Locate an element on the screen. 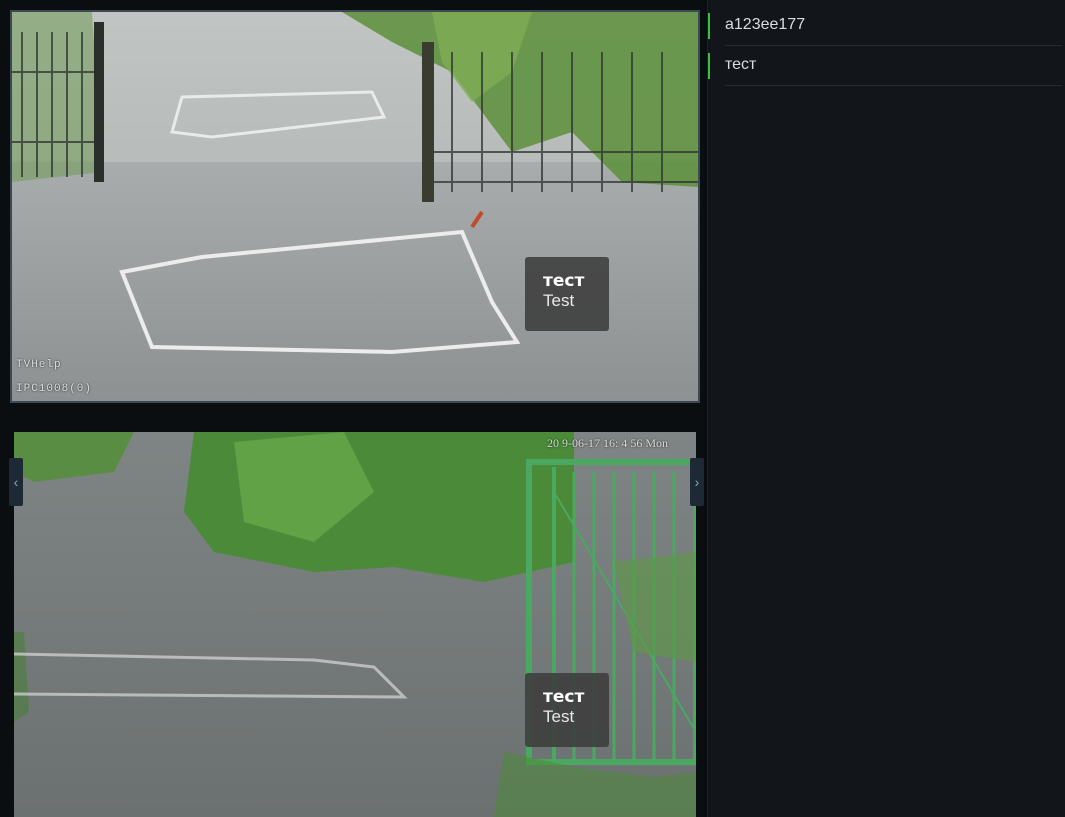 Image resolution: width=1065 pixels, height=817 pixels. divider is located at coordinates (893, 85).